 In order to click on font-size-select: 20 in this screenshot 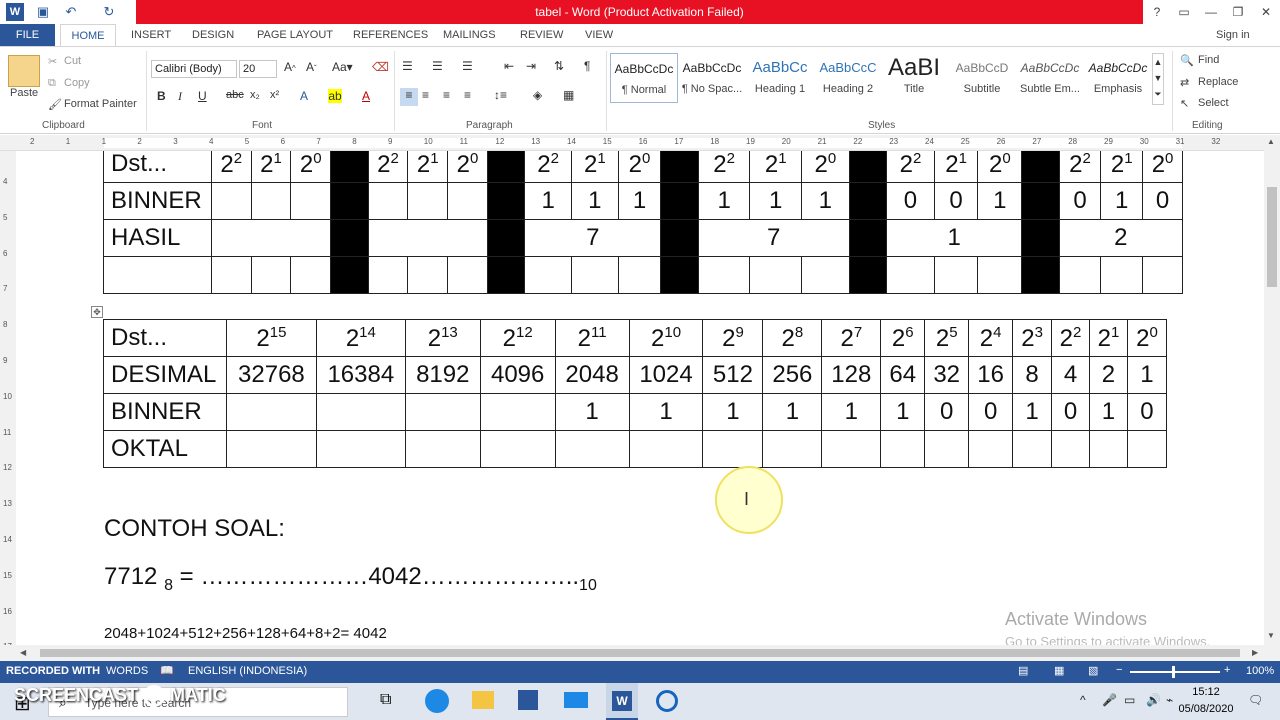, I will do `click(258, 69)`.